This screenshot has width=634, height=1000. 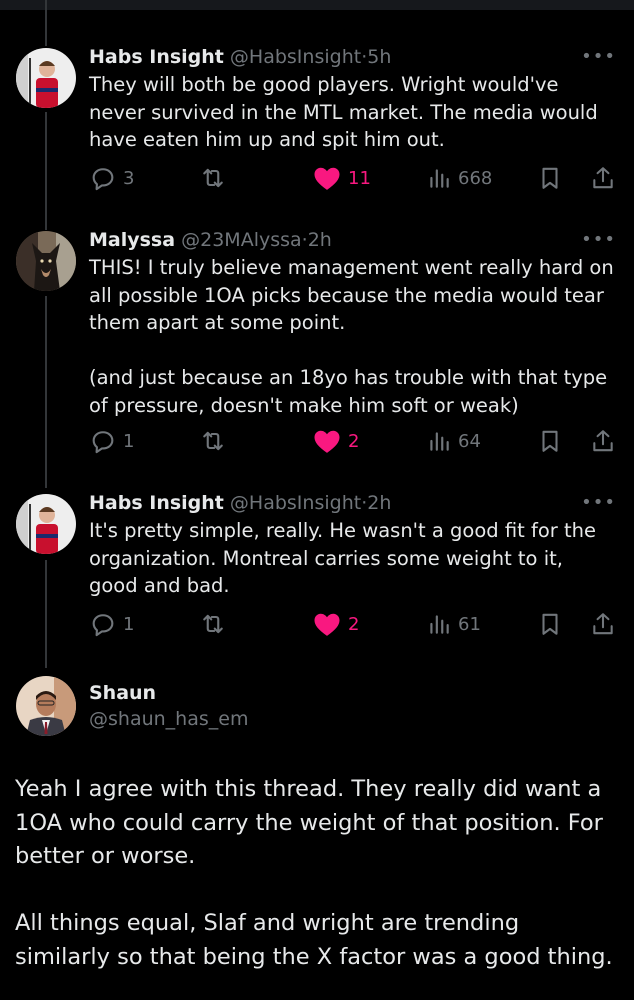 I want to click on action-bar: 3 11 668, so click(x=354, y=179).